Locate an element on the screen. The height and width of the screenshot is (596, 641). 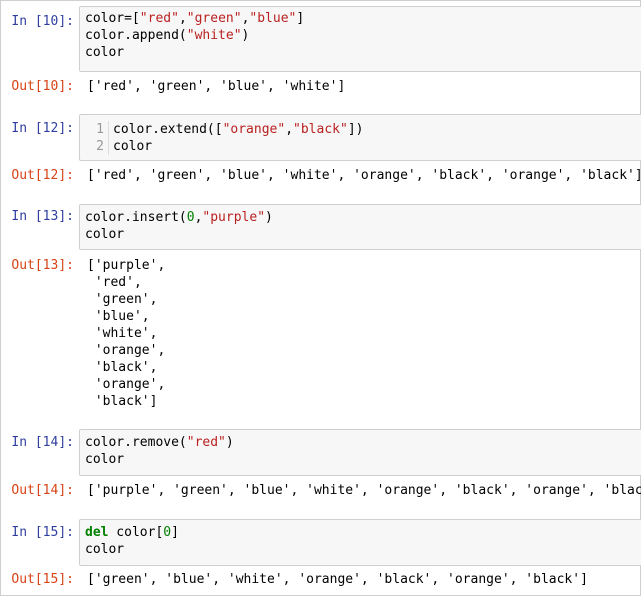
code-line: color=["red","green","blue"] is located at coordinates (363, 18).